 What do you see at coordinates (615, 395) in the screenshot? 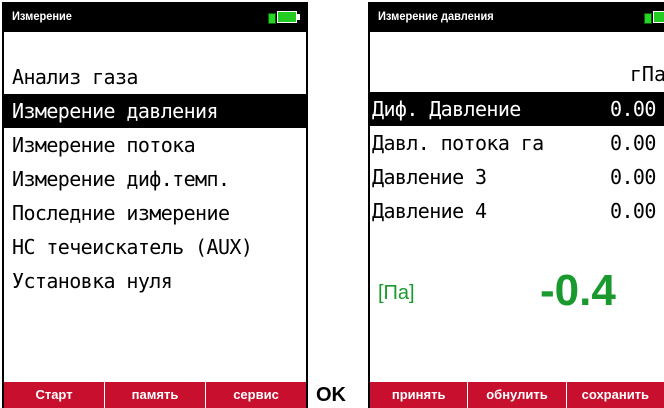
I see `softkey-save: сохранить` at bounding box center [615, 395].